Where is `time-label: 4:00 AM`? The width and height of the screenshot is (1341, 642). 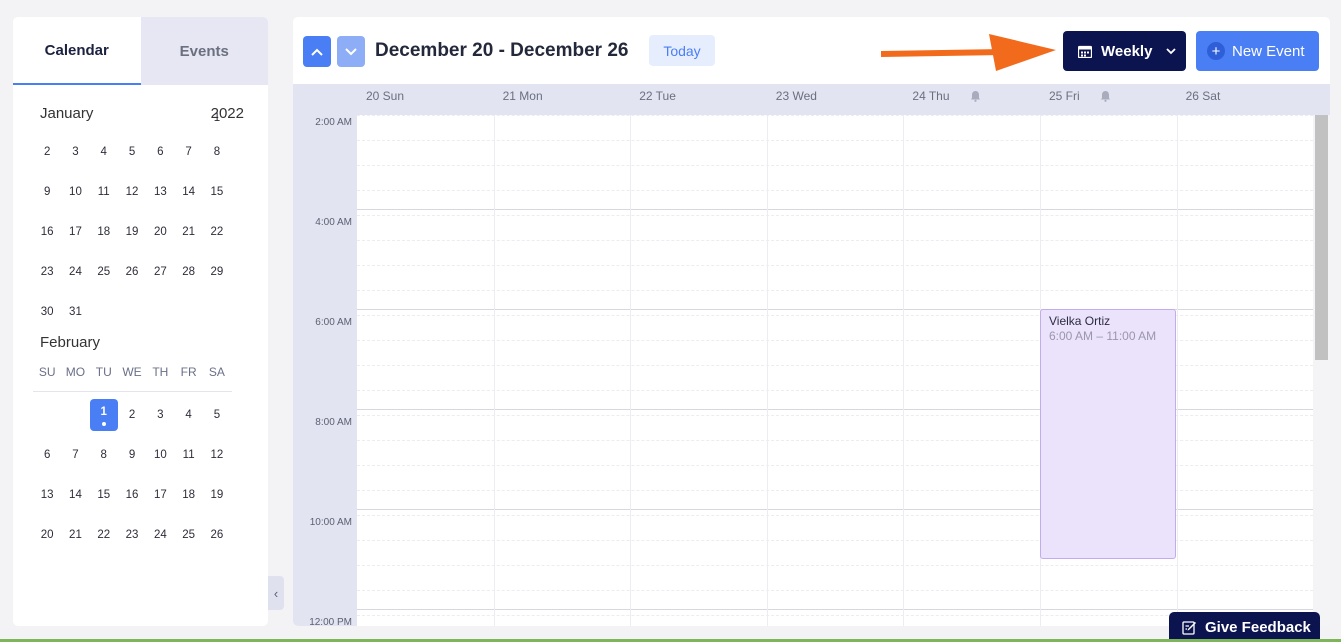 time-label: 4:00 AM is located at coordinates (333, 222).